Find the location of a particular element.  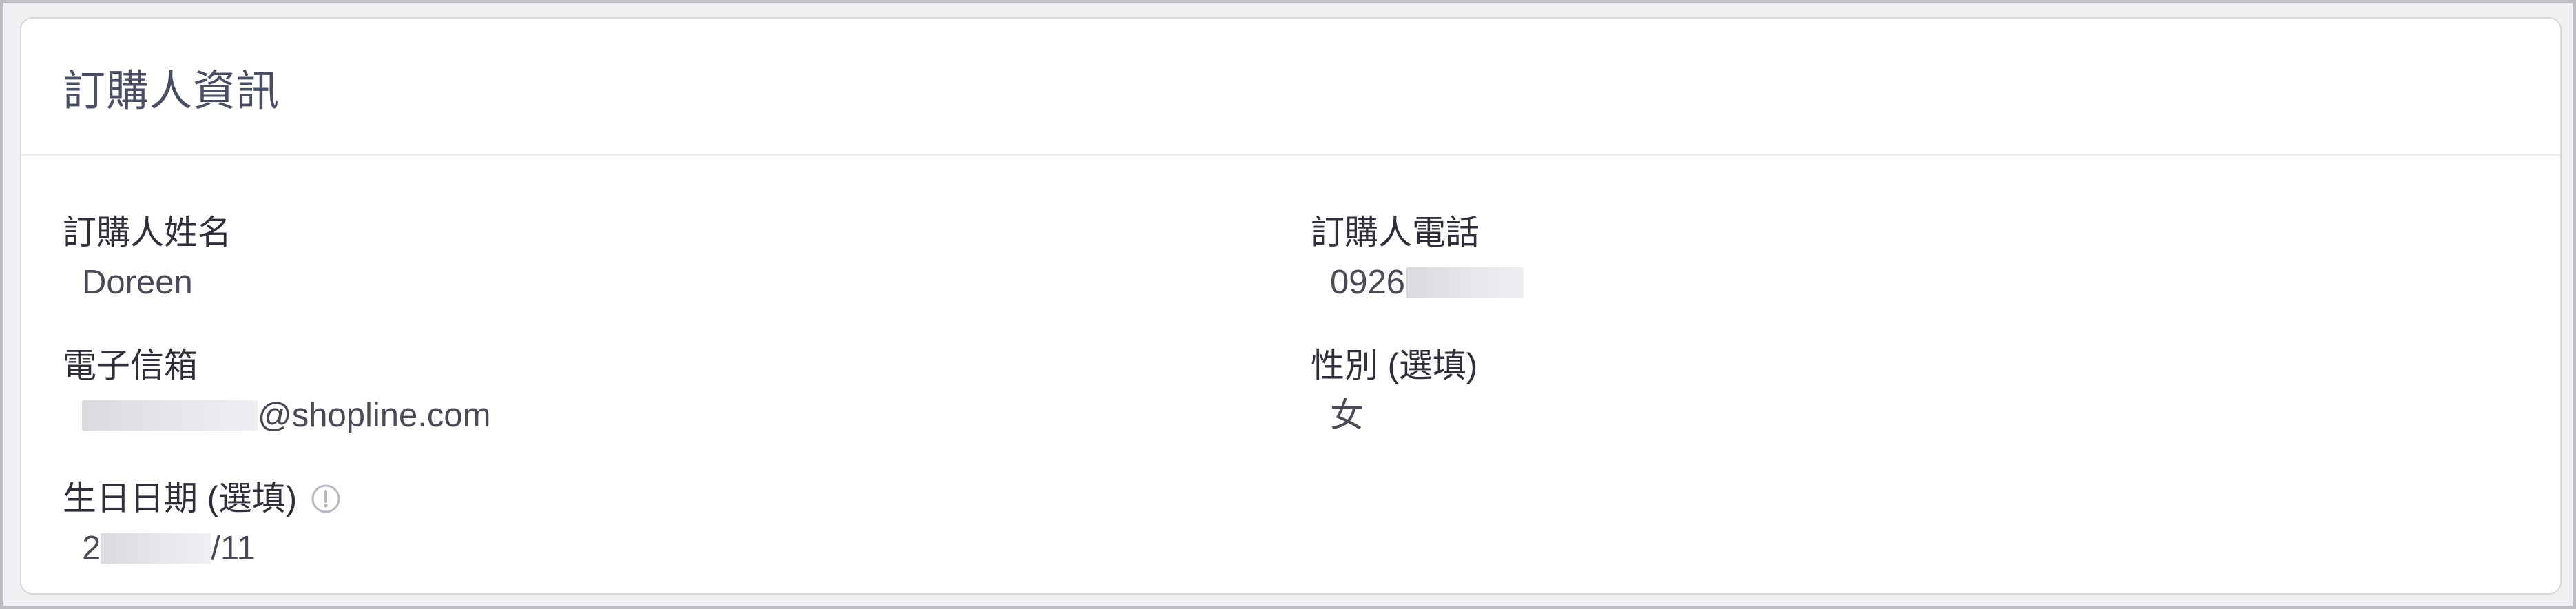

gender-label: 性別 (選填) is located at coordinates (1394, 365).